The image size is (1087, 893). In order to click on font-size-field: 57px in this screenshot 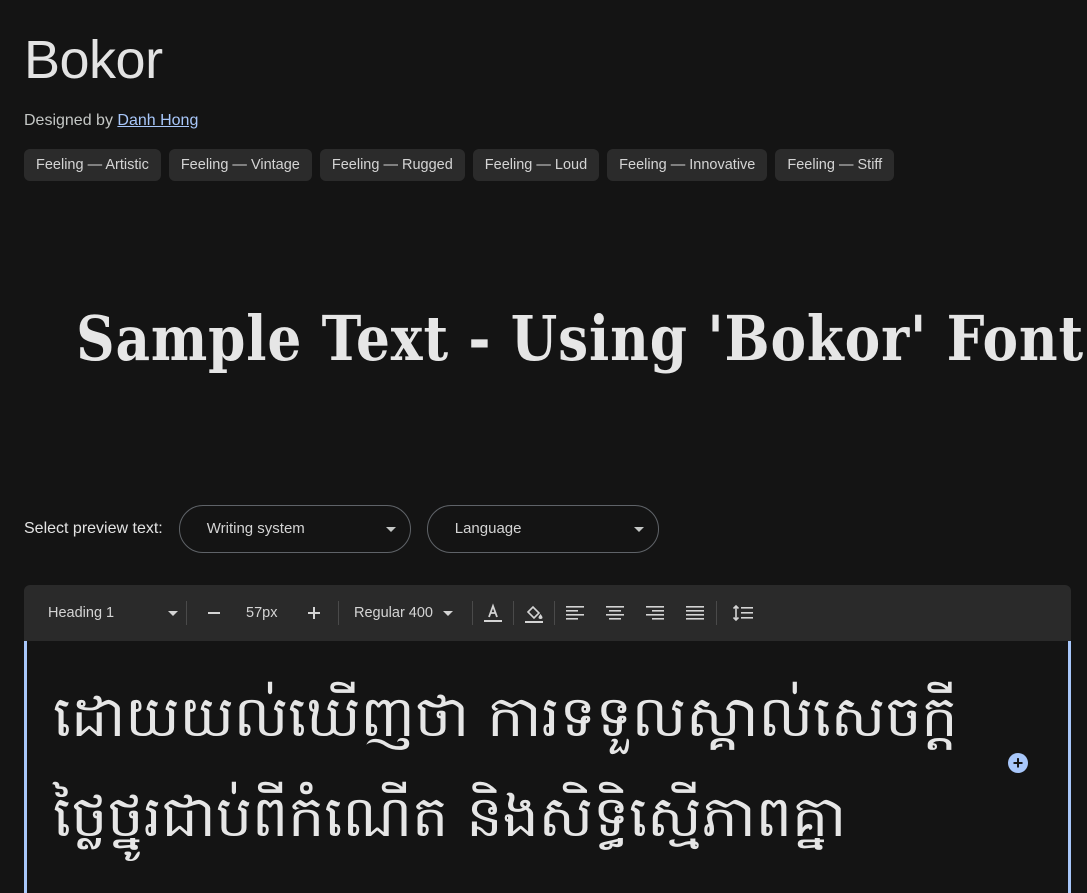, I will do `click(261, 613)`.